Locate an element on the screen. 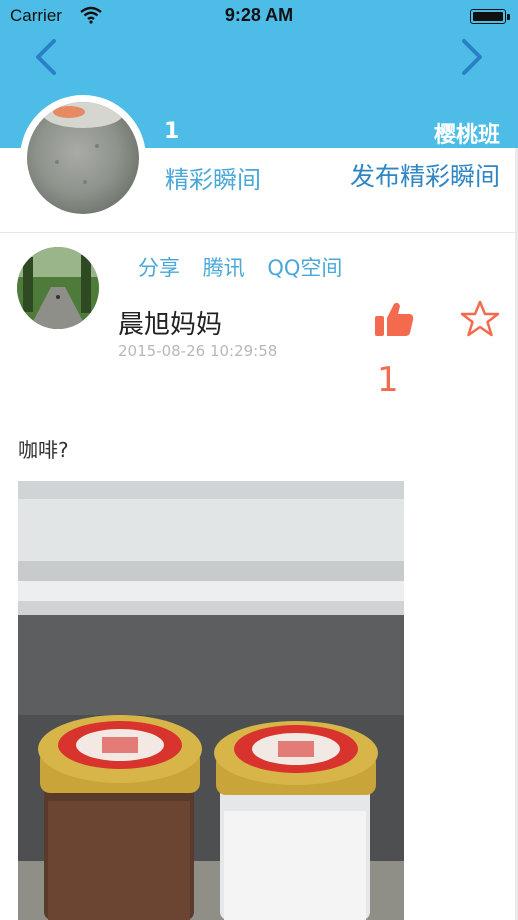  author-name: 晨旭妈妈 is located at coordinates (170, 325).